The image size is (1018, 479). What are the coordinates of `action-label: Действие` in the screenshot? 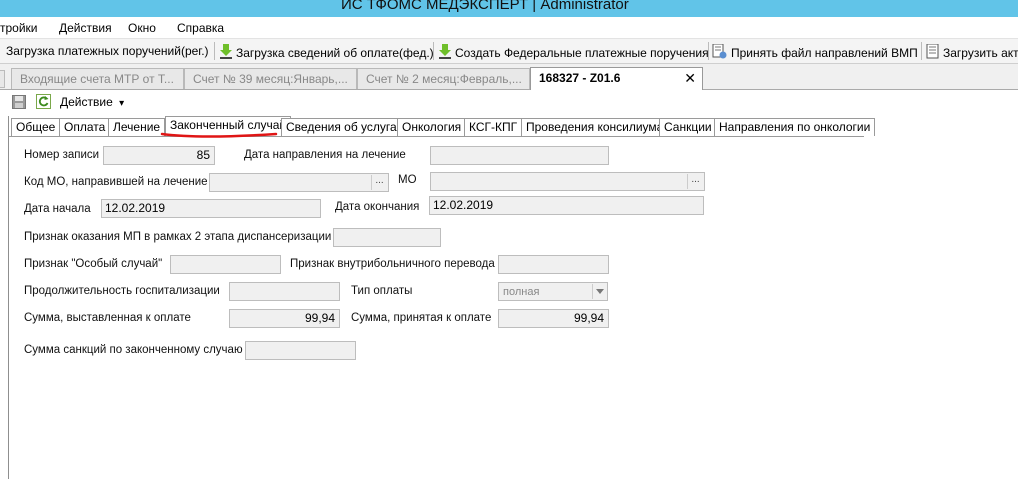 It's located at (86, 102).